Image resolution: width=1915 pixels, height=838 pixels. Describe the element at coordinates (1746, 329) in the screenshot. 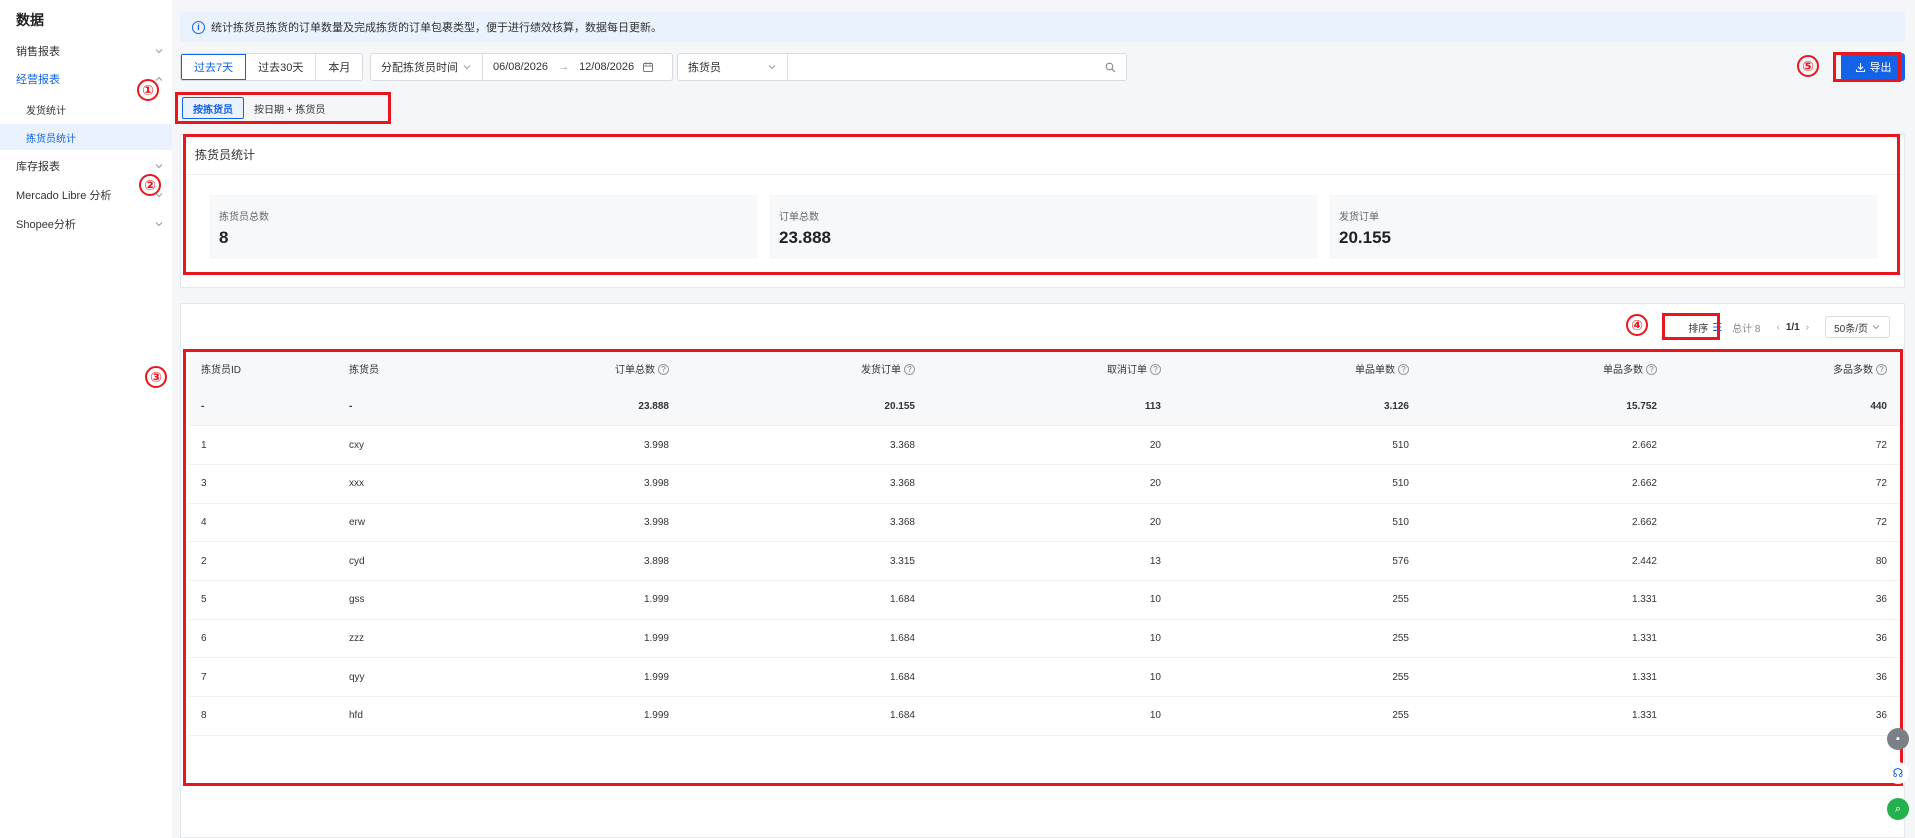

I see `pagination-total: 总计 8` at that location.